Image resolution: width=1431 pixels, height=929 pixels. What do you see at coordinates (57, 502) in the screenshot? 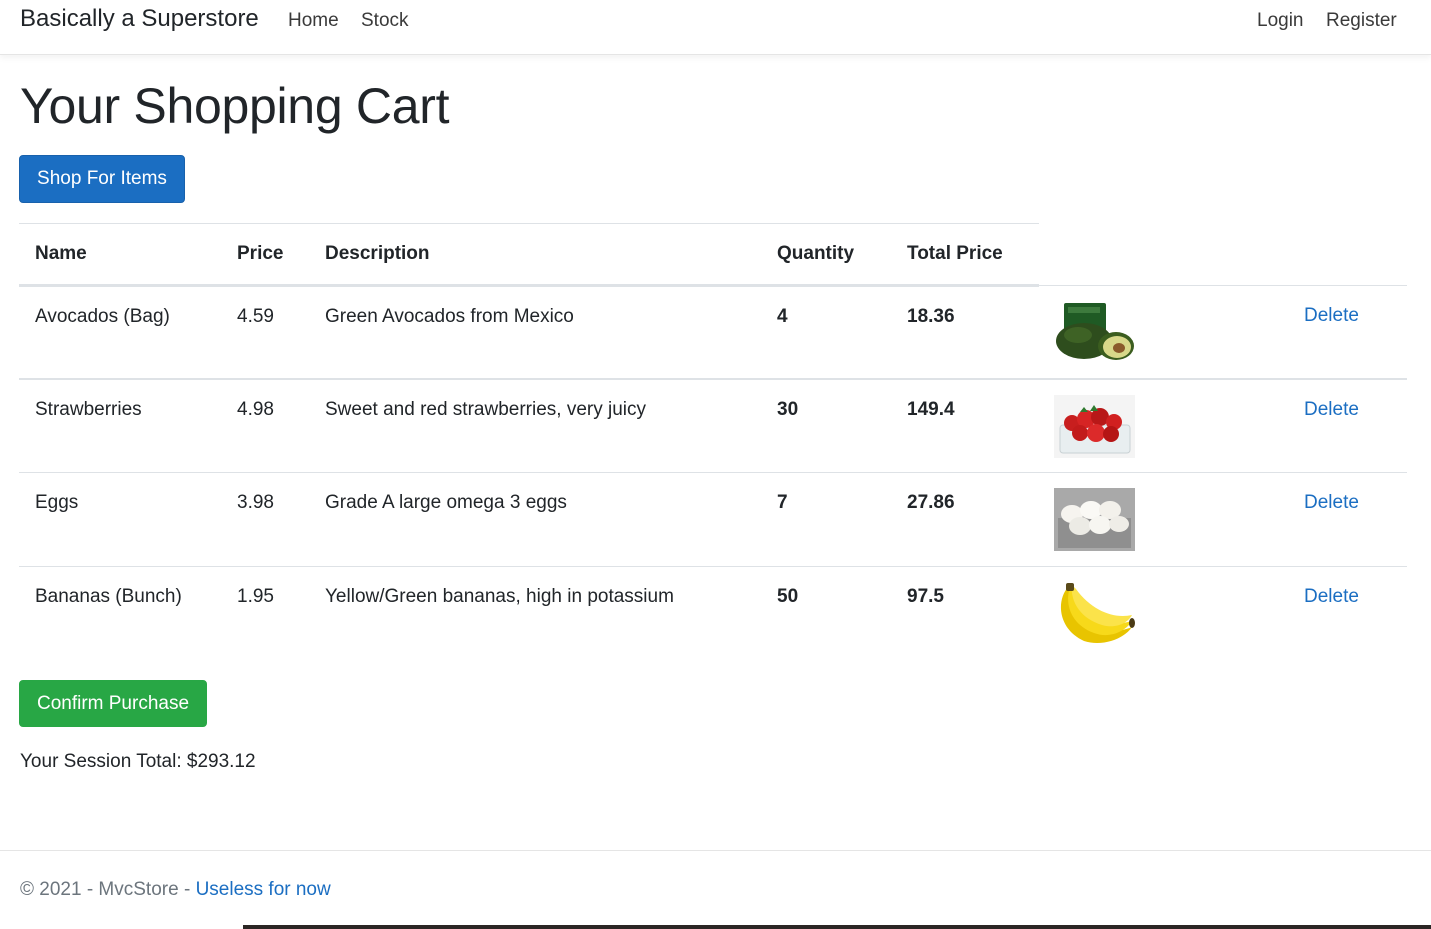
I see `cell-name: Eggs` at bounding box center [57, 502].